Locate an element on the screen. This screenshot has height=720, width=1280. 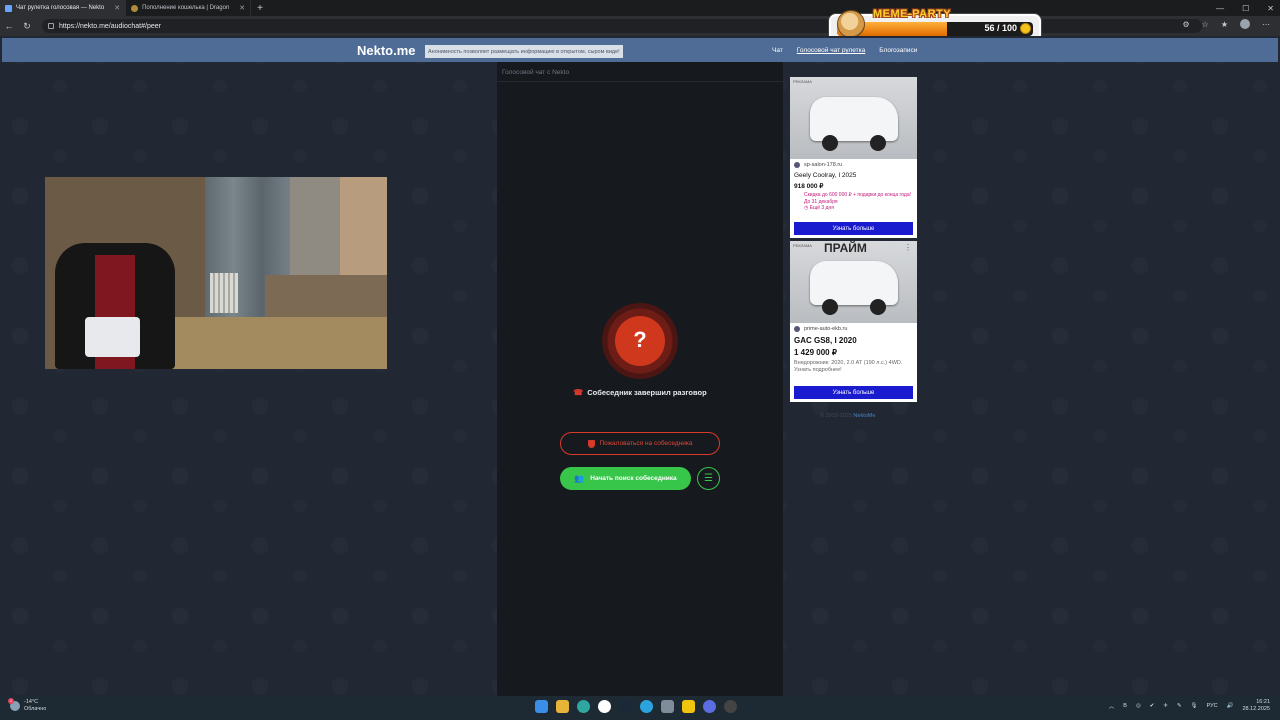
weather-widget: -14°CОблачно is located at coordinates (27, 704).